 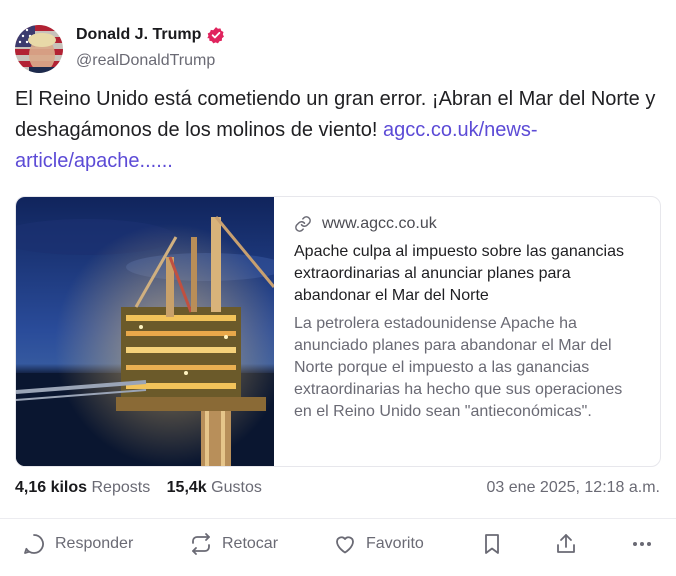 I want to click on heart-icon, so click(x=345, y=545).